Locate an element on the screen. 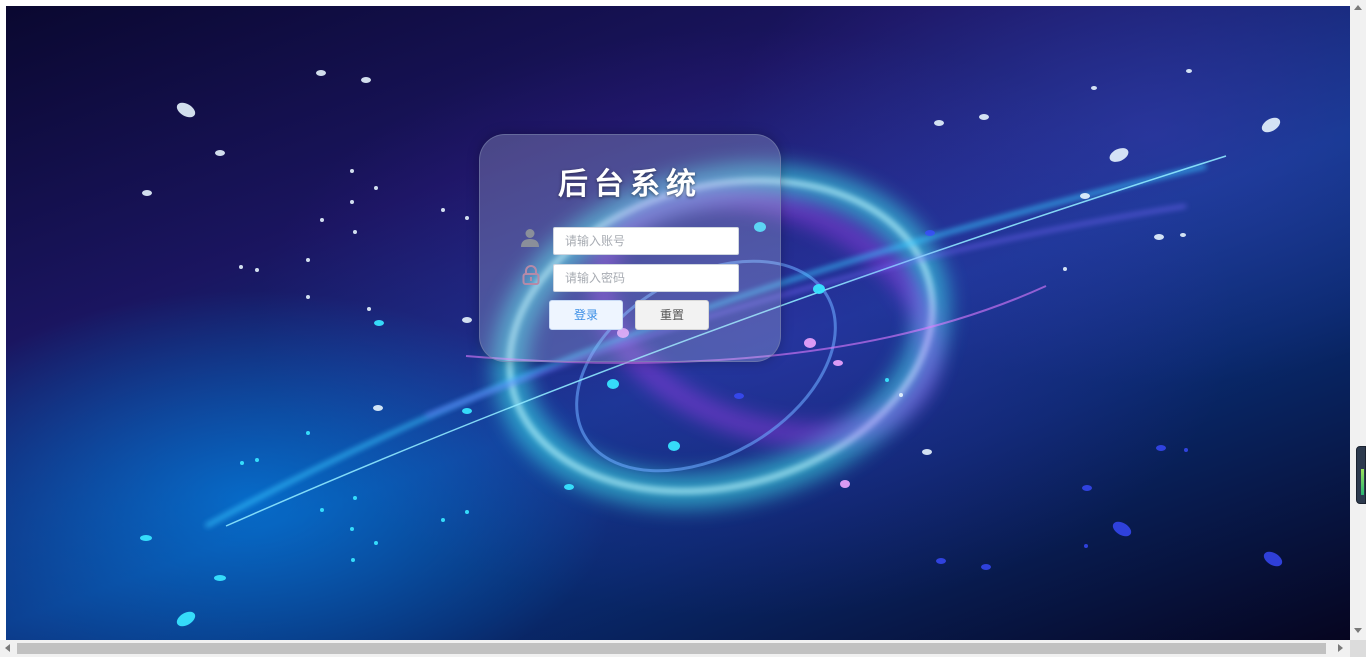  horizontal-scrollbar is located at coordinates (675, 648).